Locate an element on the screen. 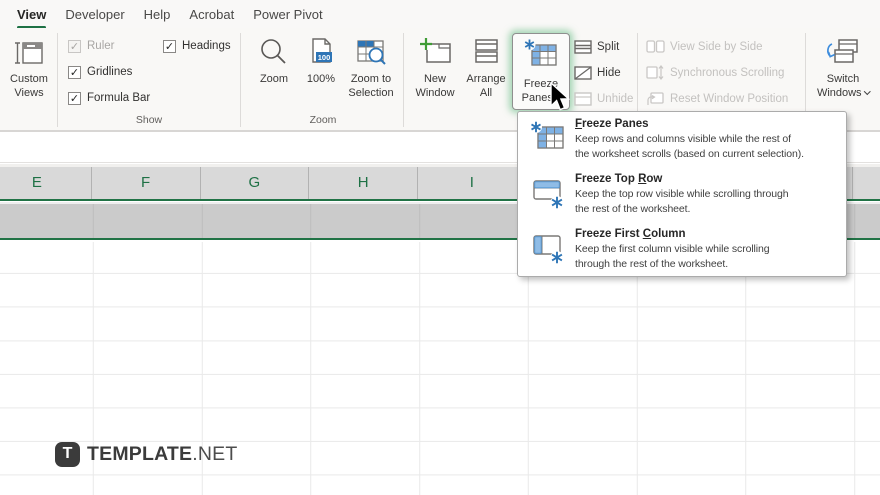 The image size is (880, 495). hide-icon is located at coordinates (583, 72).